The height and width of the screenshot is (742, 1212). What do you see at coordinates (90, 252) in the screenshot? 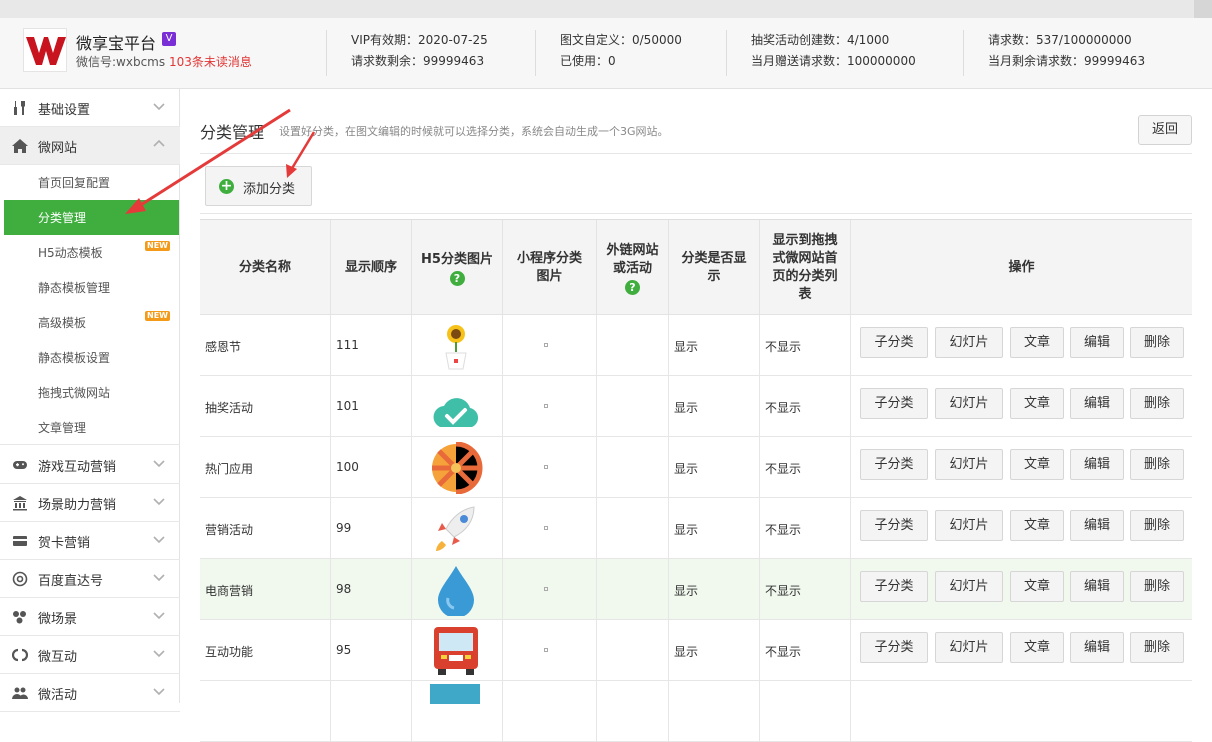
I see `sidebar-item-h5-templates: H5动态模板 NEW` at bounding box center [90, 252].